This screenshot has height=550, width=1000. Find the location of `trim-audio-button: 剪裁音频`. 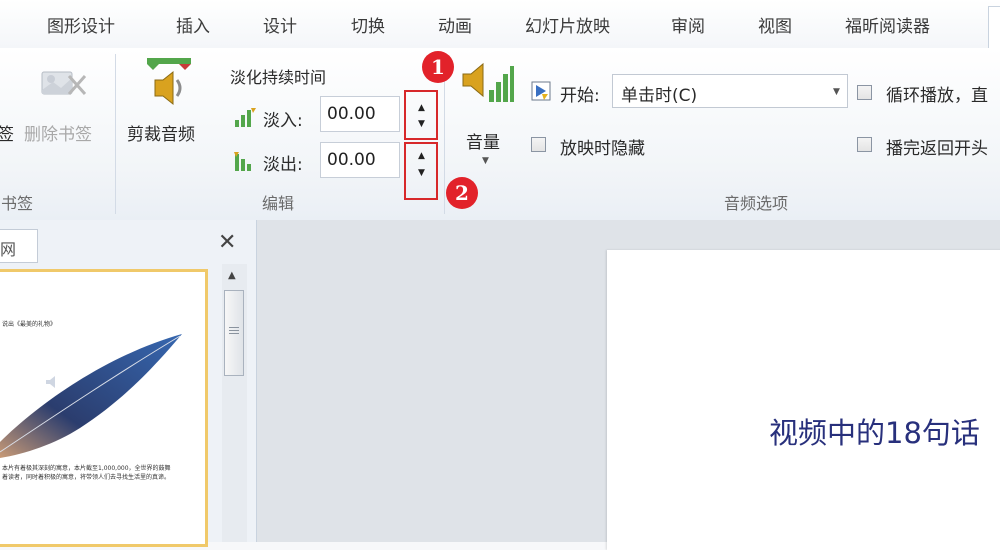

trim-audio-button: 剪裁音频 is located at coordinates (168, 105).